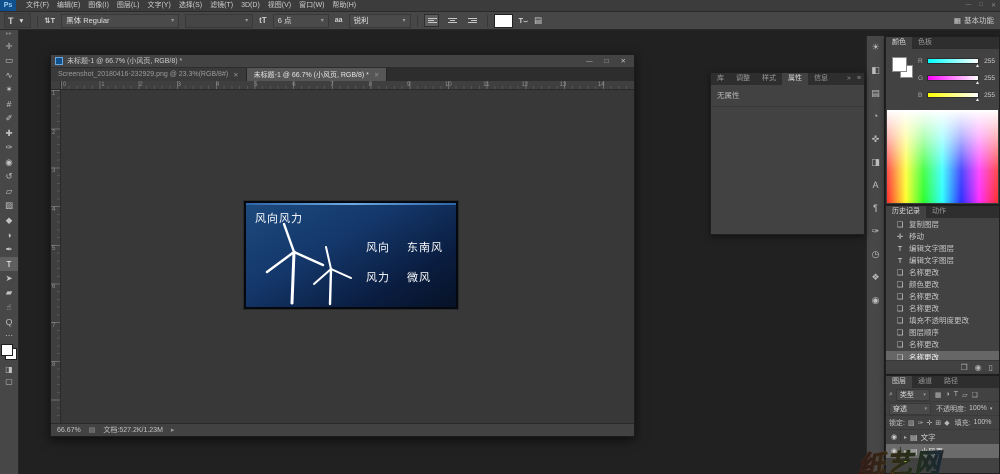 The image size is (1000, 474). Describe the element at coordinates (942, 156) in the screenshot. I see `color-spectrum-ramp` at that location.